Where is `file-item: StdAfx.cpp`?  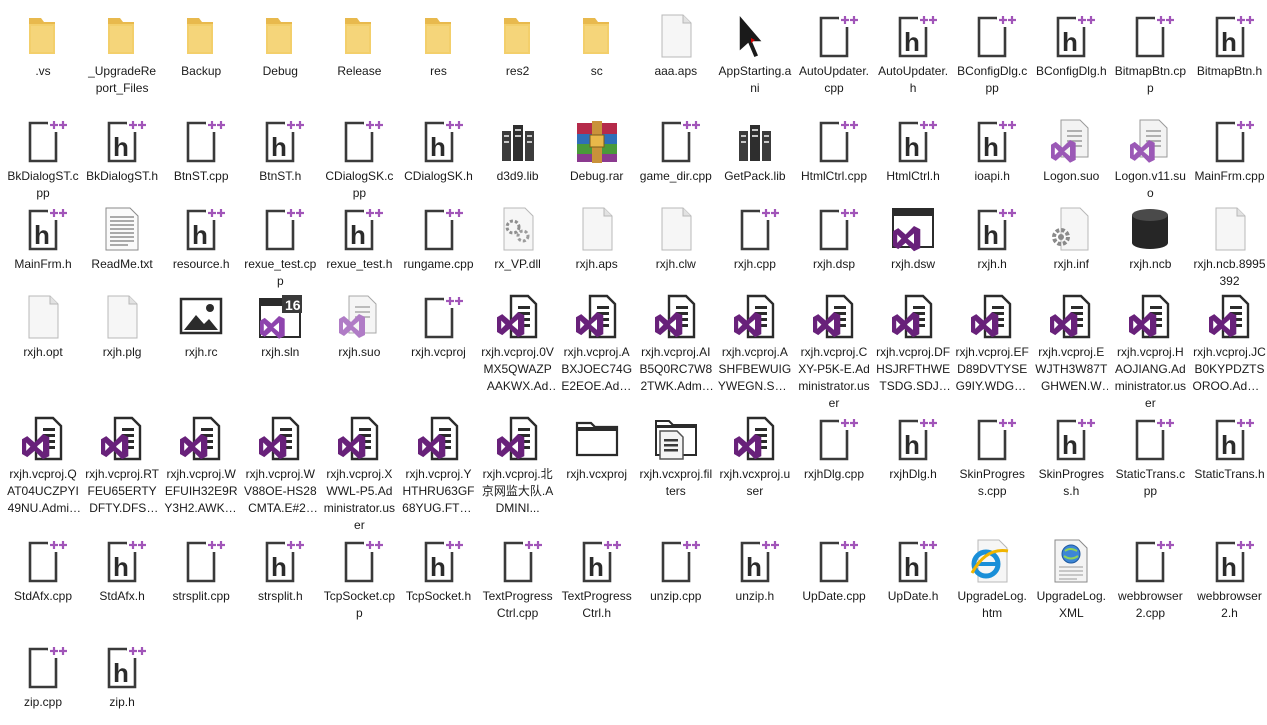
file-item: StdAfx.cpp is located at coordinates (43, 571).